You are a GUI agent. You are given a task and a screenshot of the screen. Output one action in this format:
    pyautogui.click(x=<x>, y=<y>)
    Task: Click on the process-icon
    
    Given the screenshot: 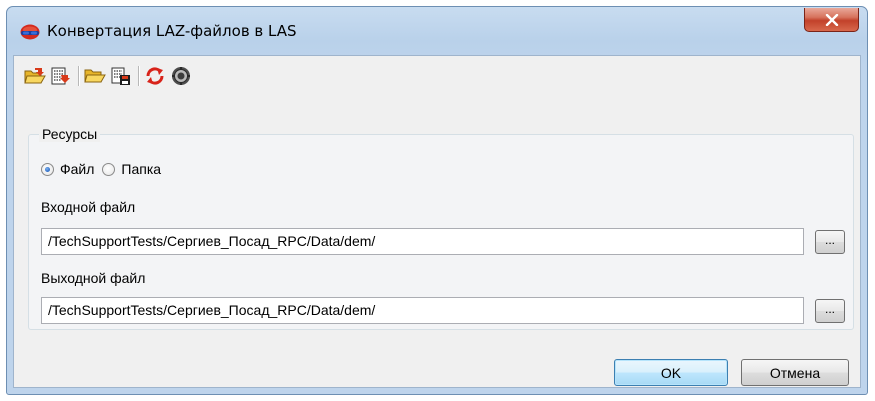 What is the action you would take?
    pyautogui.click(x=181, y=76)
    